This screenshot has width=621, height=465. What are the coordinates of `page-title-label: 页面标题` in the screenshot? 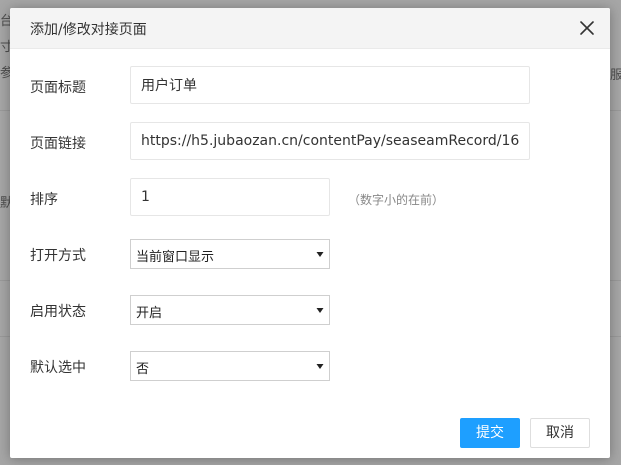 It's located at (58, 88).